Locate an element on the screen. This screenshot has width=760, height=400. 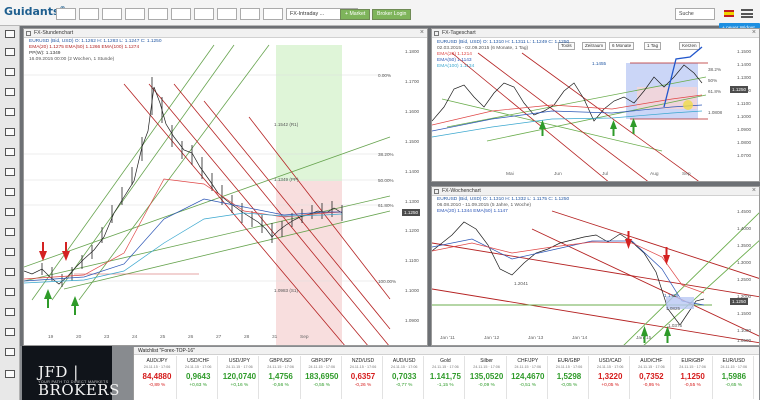
watchlist-item: AUD/USD 24.11.15 · 17:06 0,7033 -0,77 % is located at coordinates (405, 377).